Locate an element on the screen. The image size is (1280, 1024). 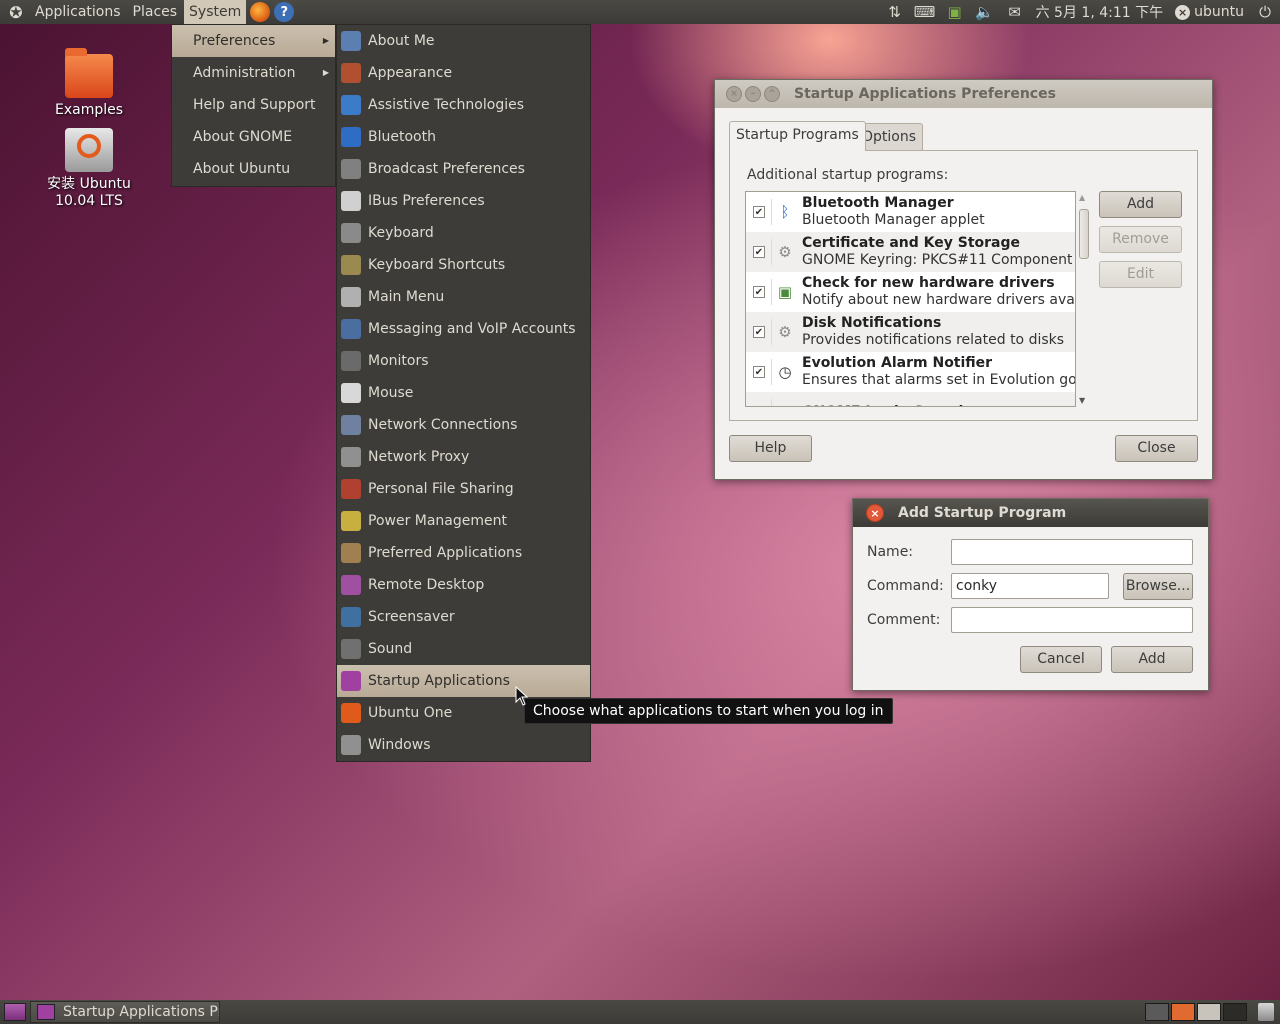
preferred-apps-icon is located at coordinates (351, 553).